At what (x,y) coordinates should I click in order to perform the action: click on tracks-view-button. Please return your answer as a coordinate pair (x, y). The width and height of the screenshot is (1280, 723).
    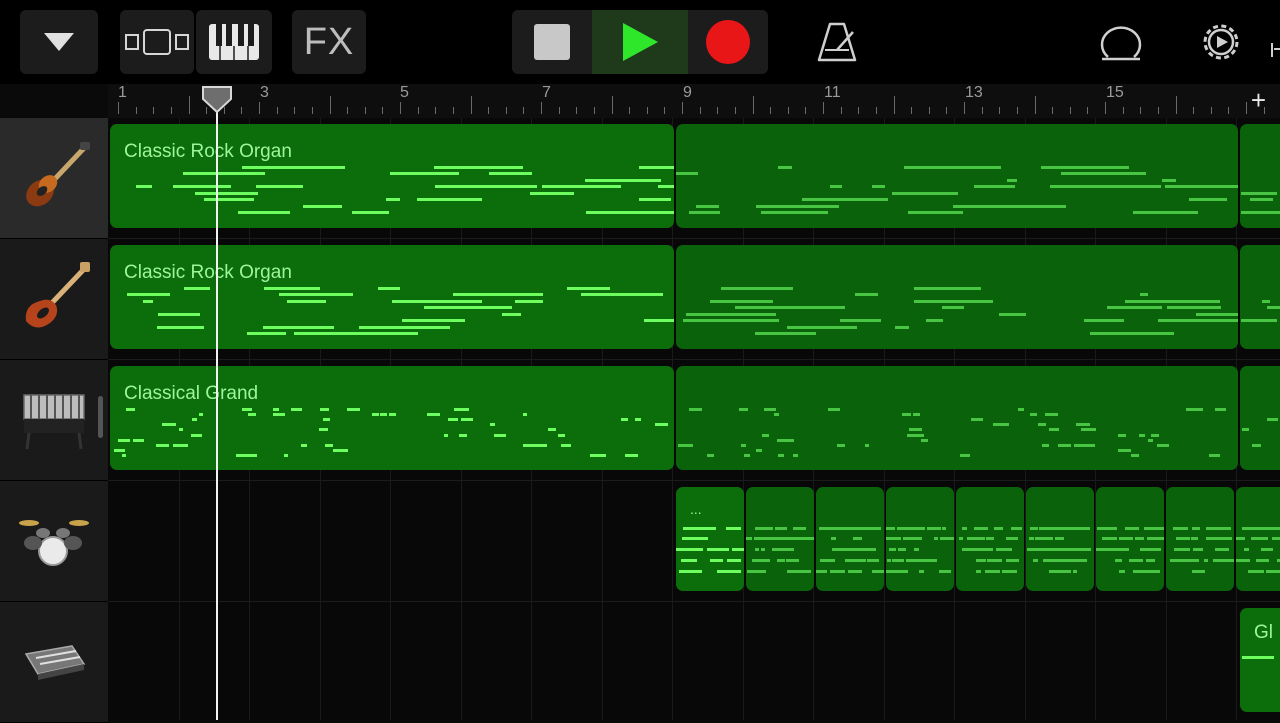
    Looking at the image, I should click on (157, 42).